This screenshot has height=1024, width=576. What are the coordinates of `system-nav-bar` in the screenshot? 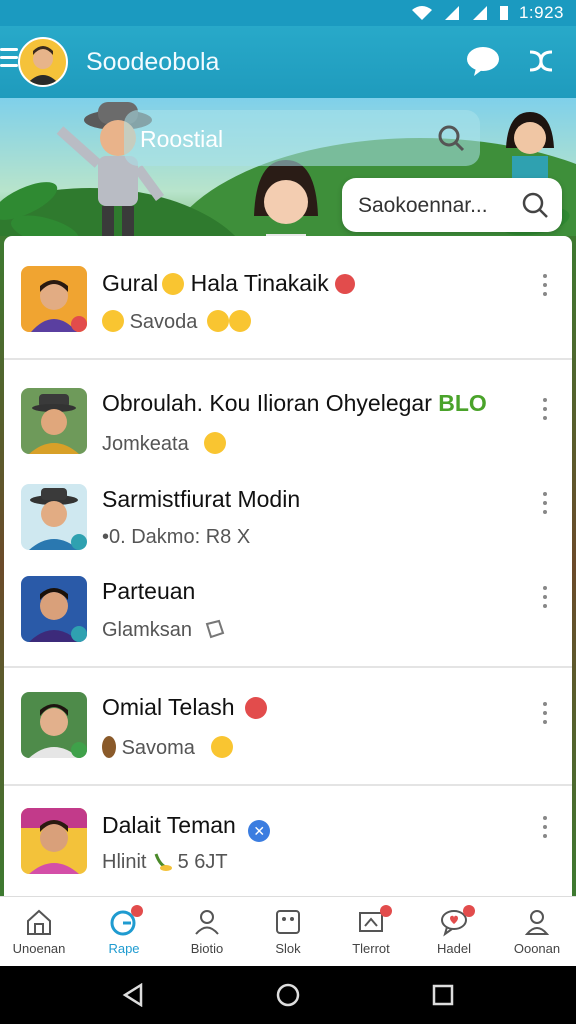 It's located at (288, 995).